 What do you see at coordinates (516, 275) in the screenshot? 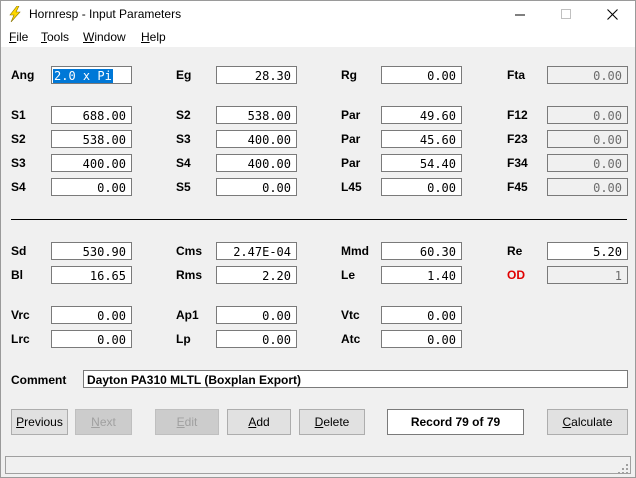
I see `label-od: OD` at bounding box center [516, 275].